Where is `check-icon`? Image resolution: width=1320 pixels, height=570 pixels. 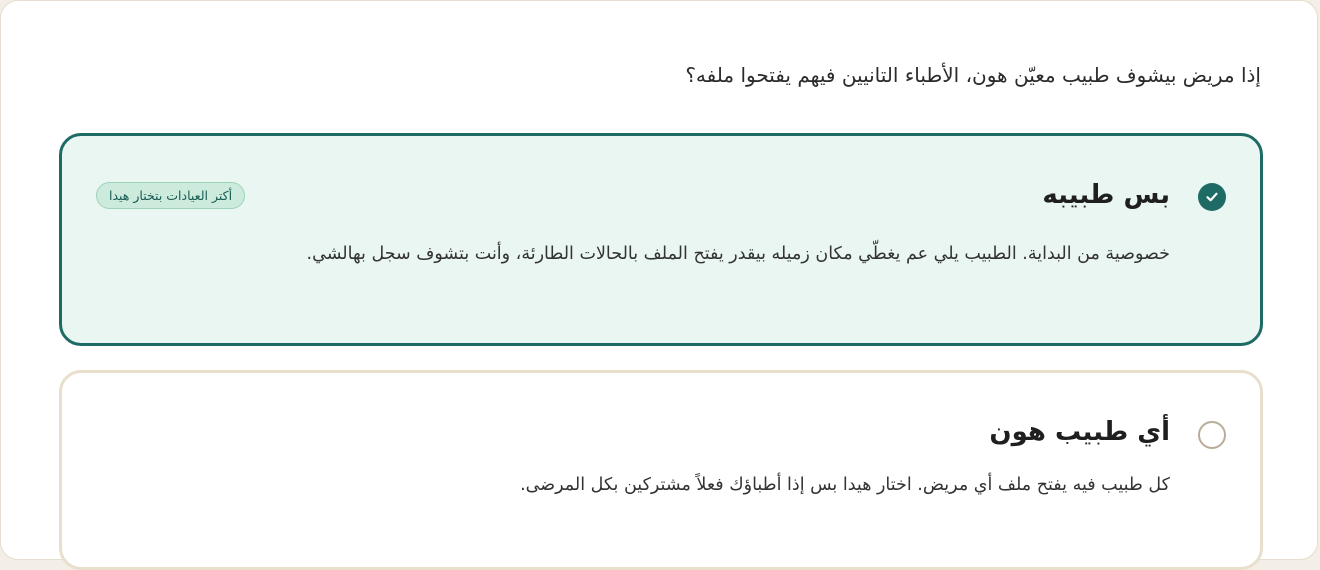
check-icon is located at coordinates (1212, 197).